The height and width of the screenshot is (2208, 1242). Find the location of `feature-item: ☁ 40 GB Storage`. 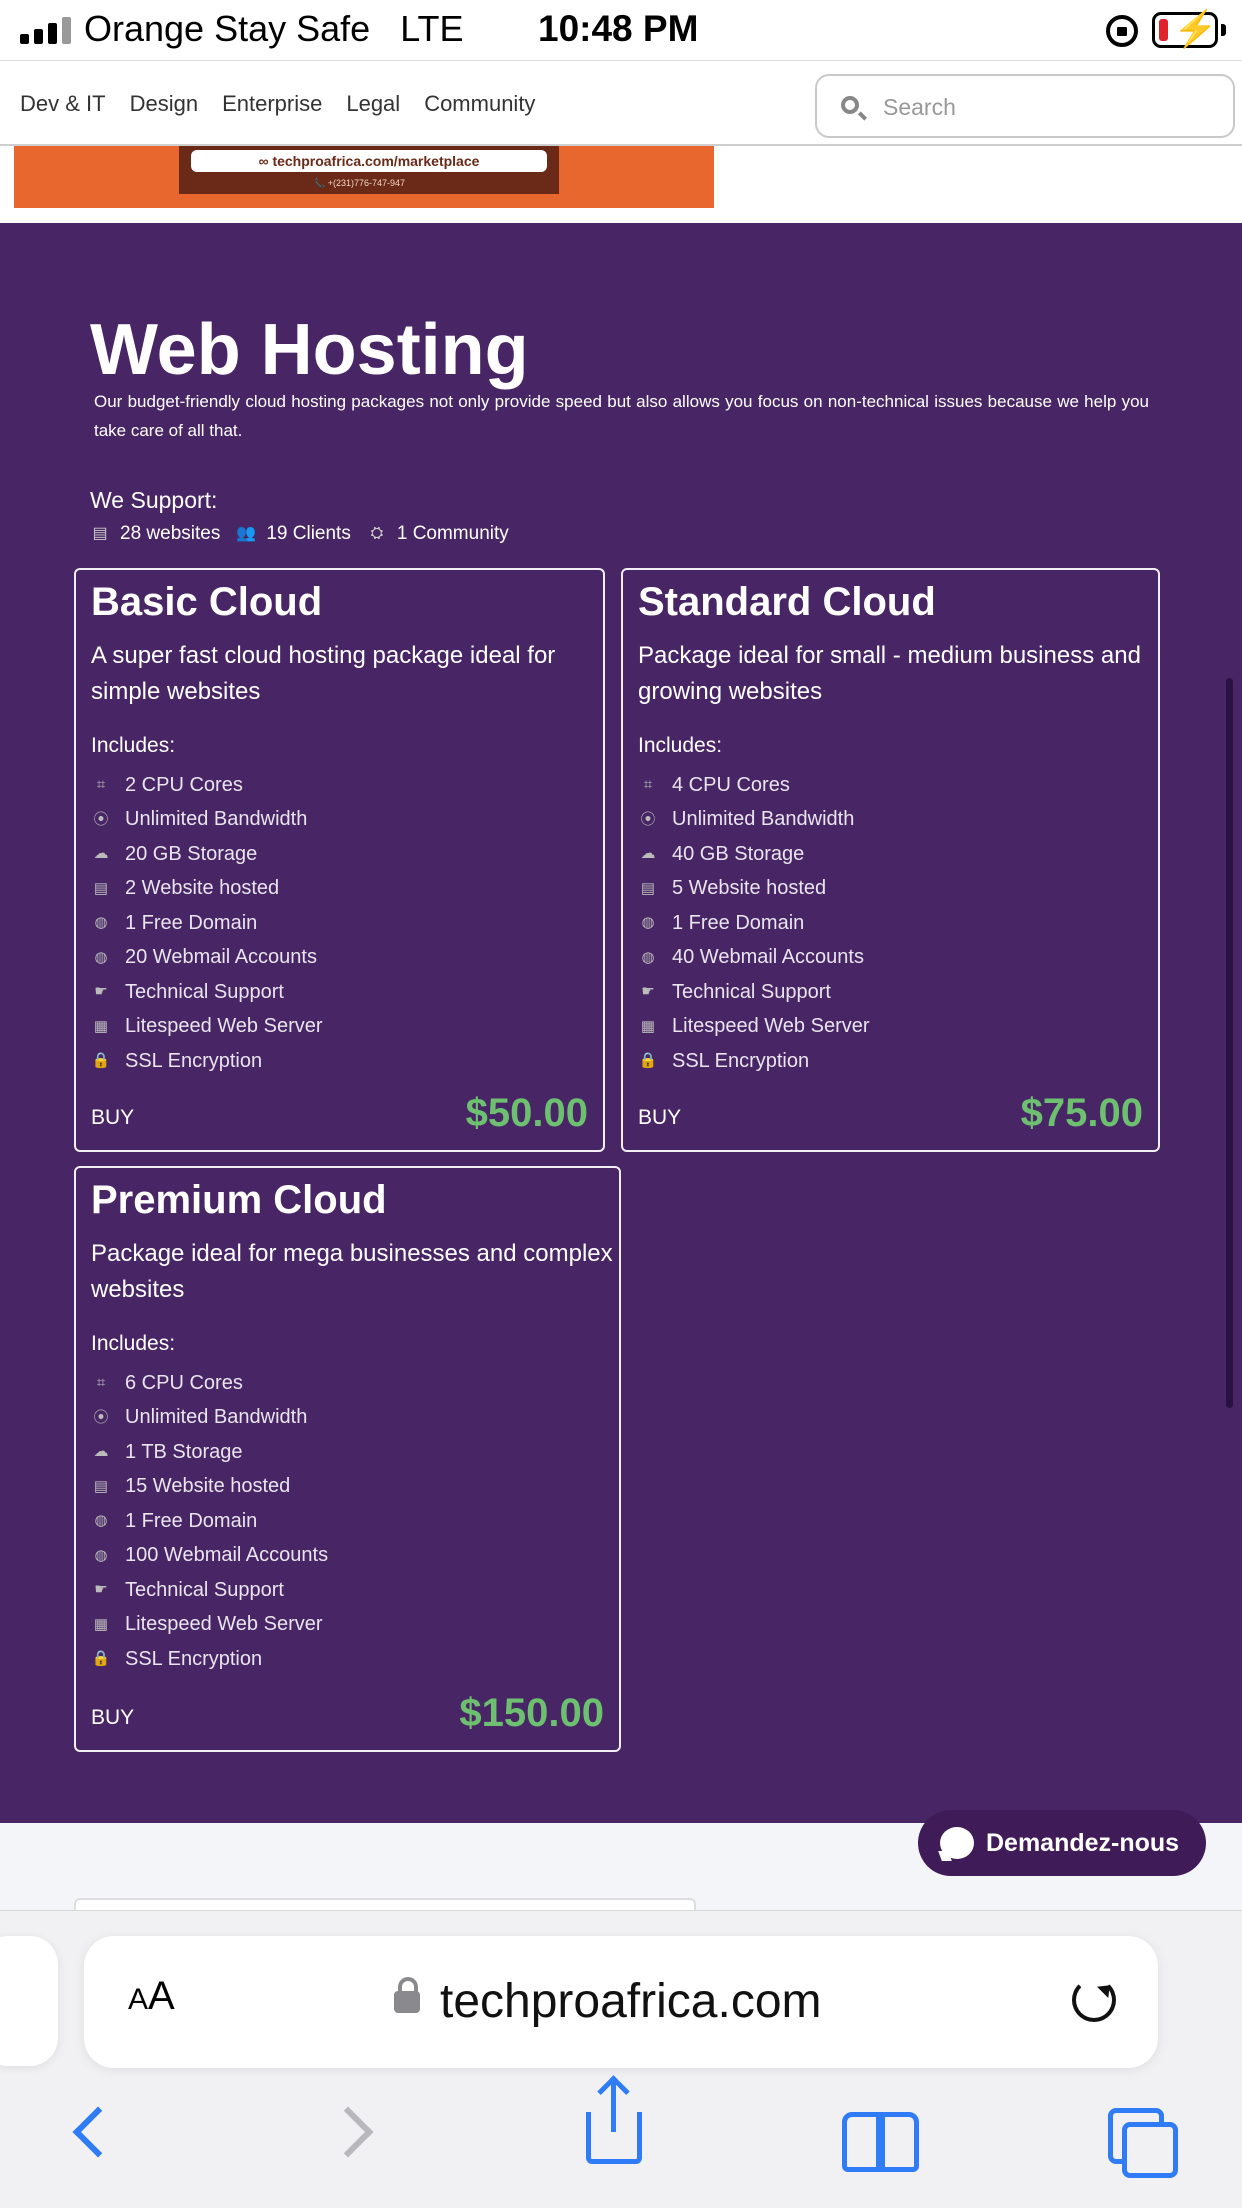

feature-item: ☁ 40 GB Storage is located at coordinates (754, 854).